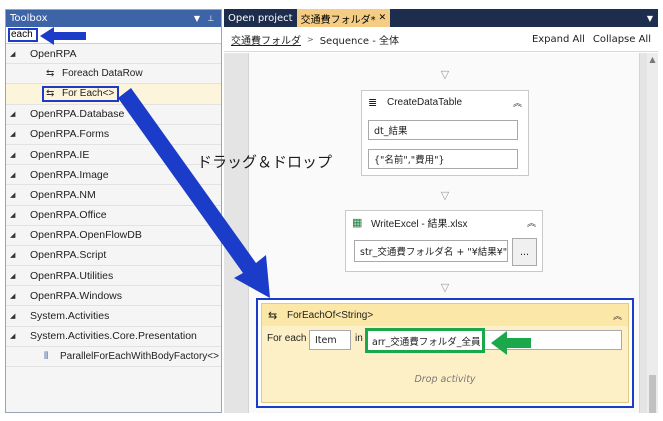  Describe the element at coordinates (511, 343) in the screenshot. I see `collection-pointer-arrow` at that location.